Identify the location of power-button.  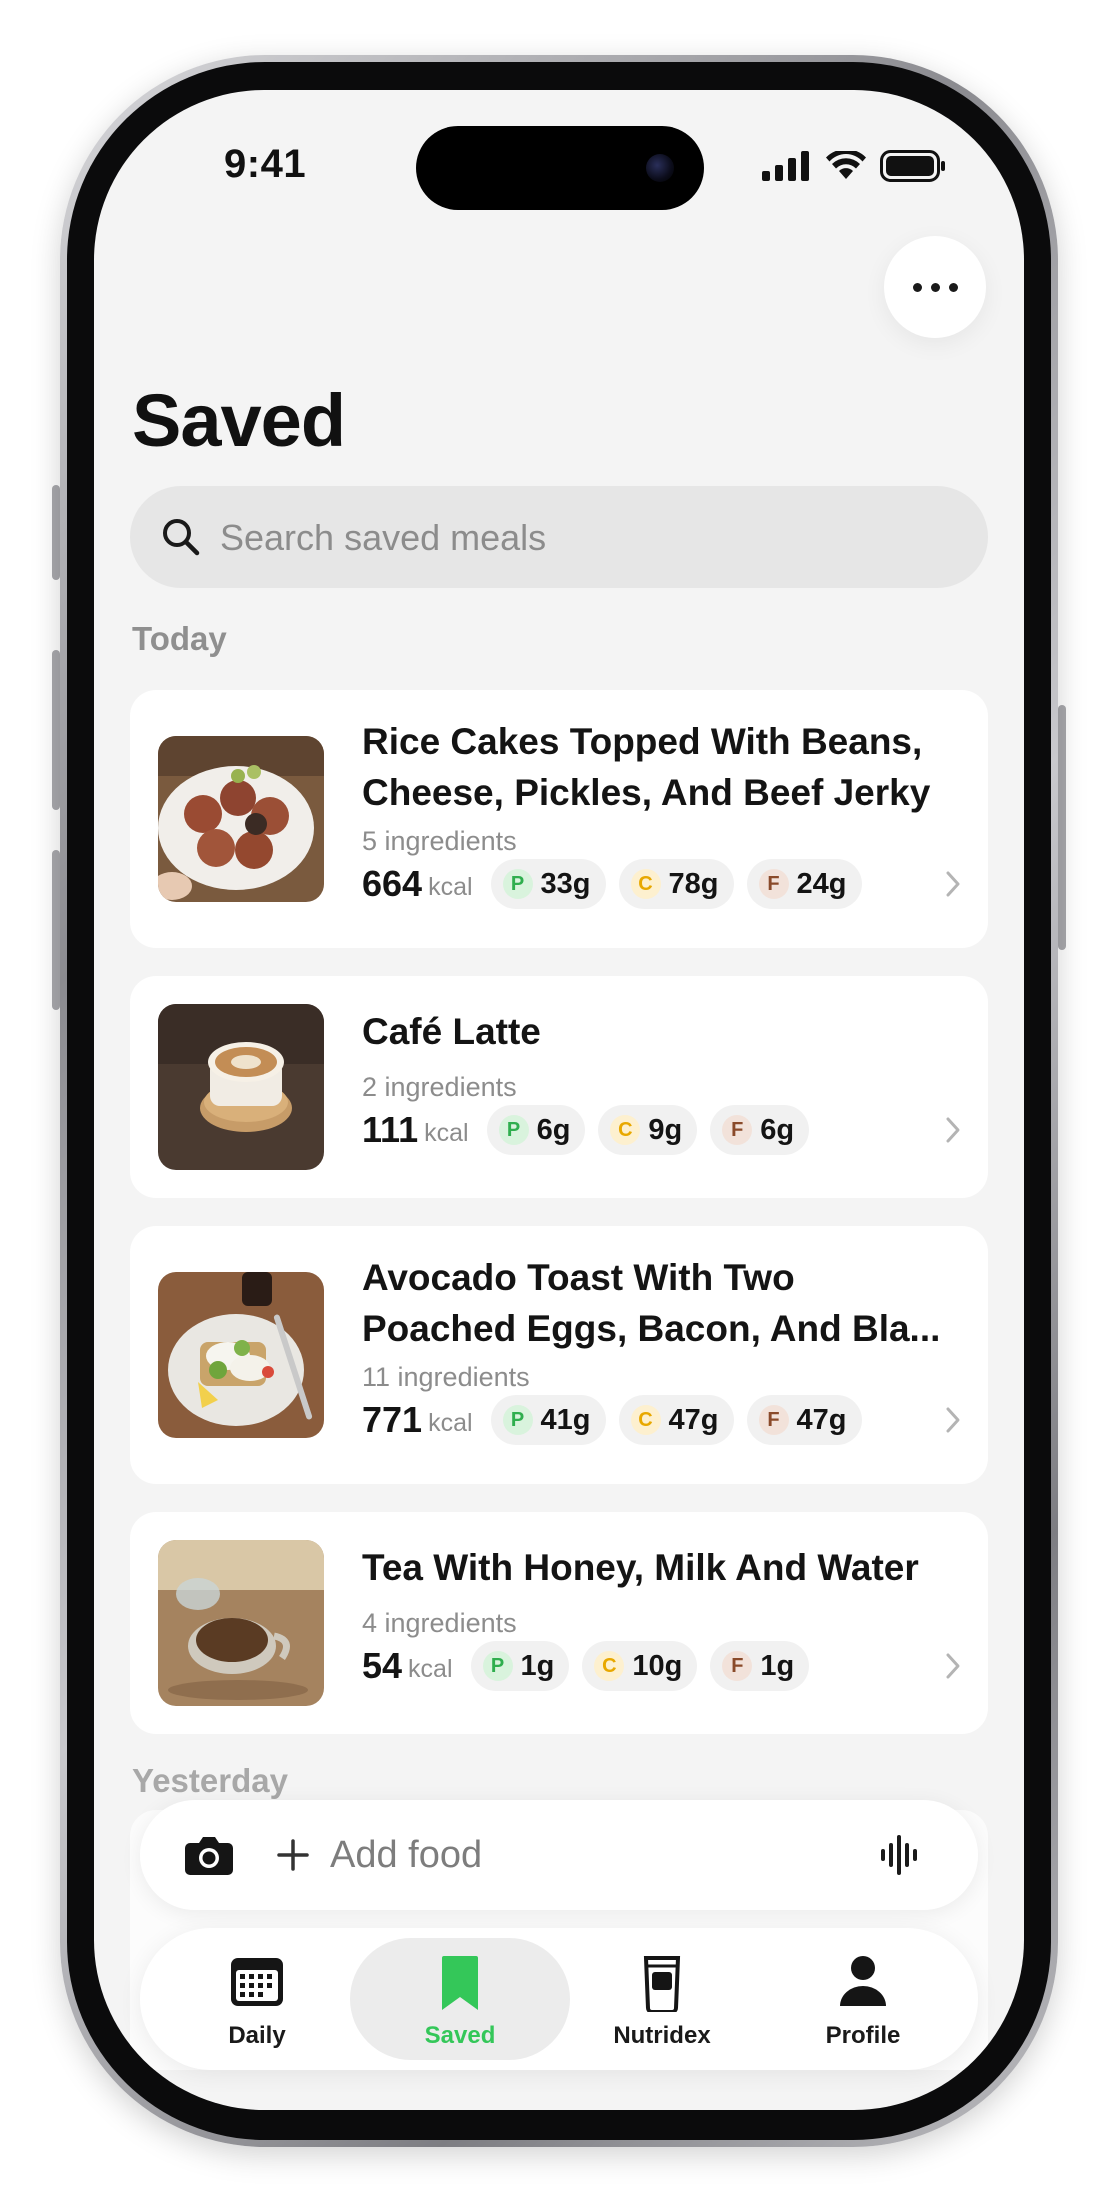
(1062, 827).